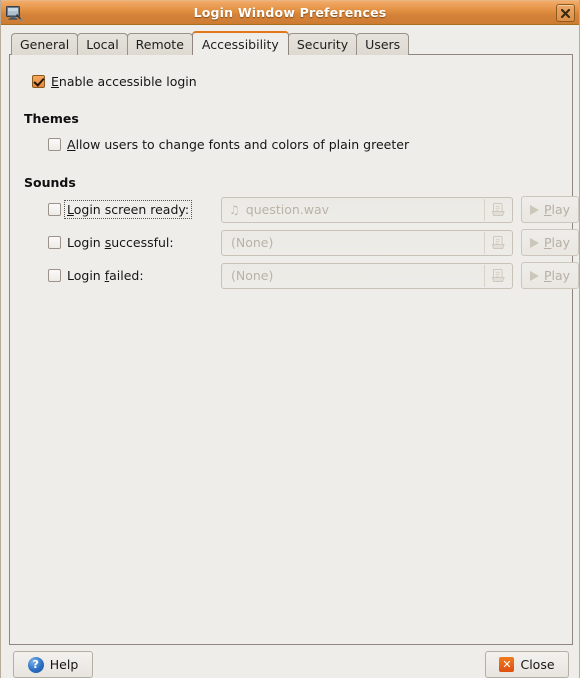 This screenshot has width=580, height=678. I want to click on themes-heading: Themes, so click(51, 118).